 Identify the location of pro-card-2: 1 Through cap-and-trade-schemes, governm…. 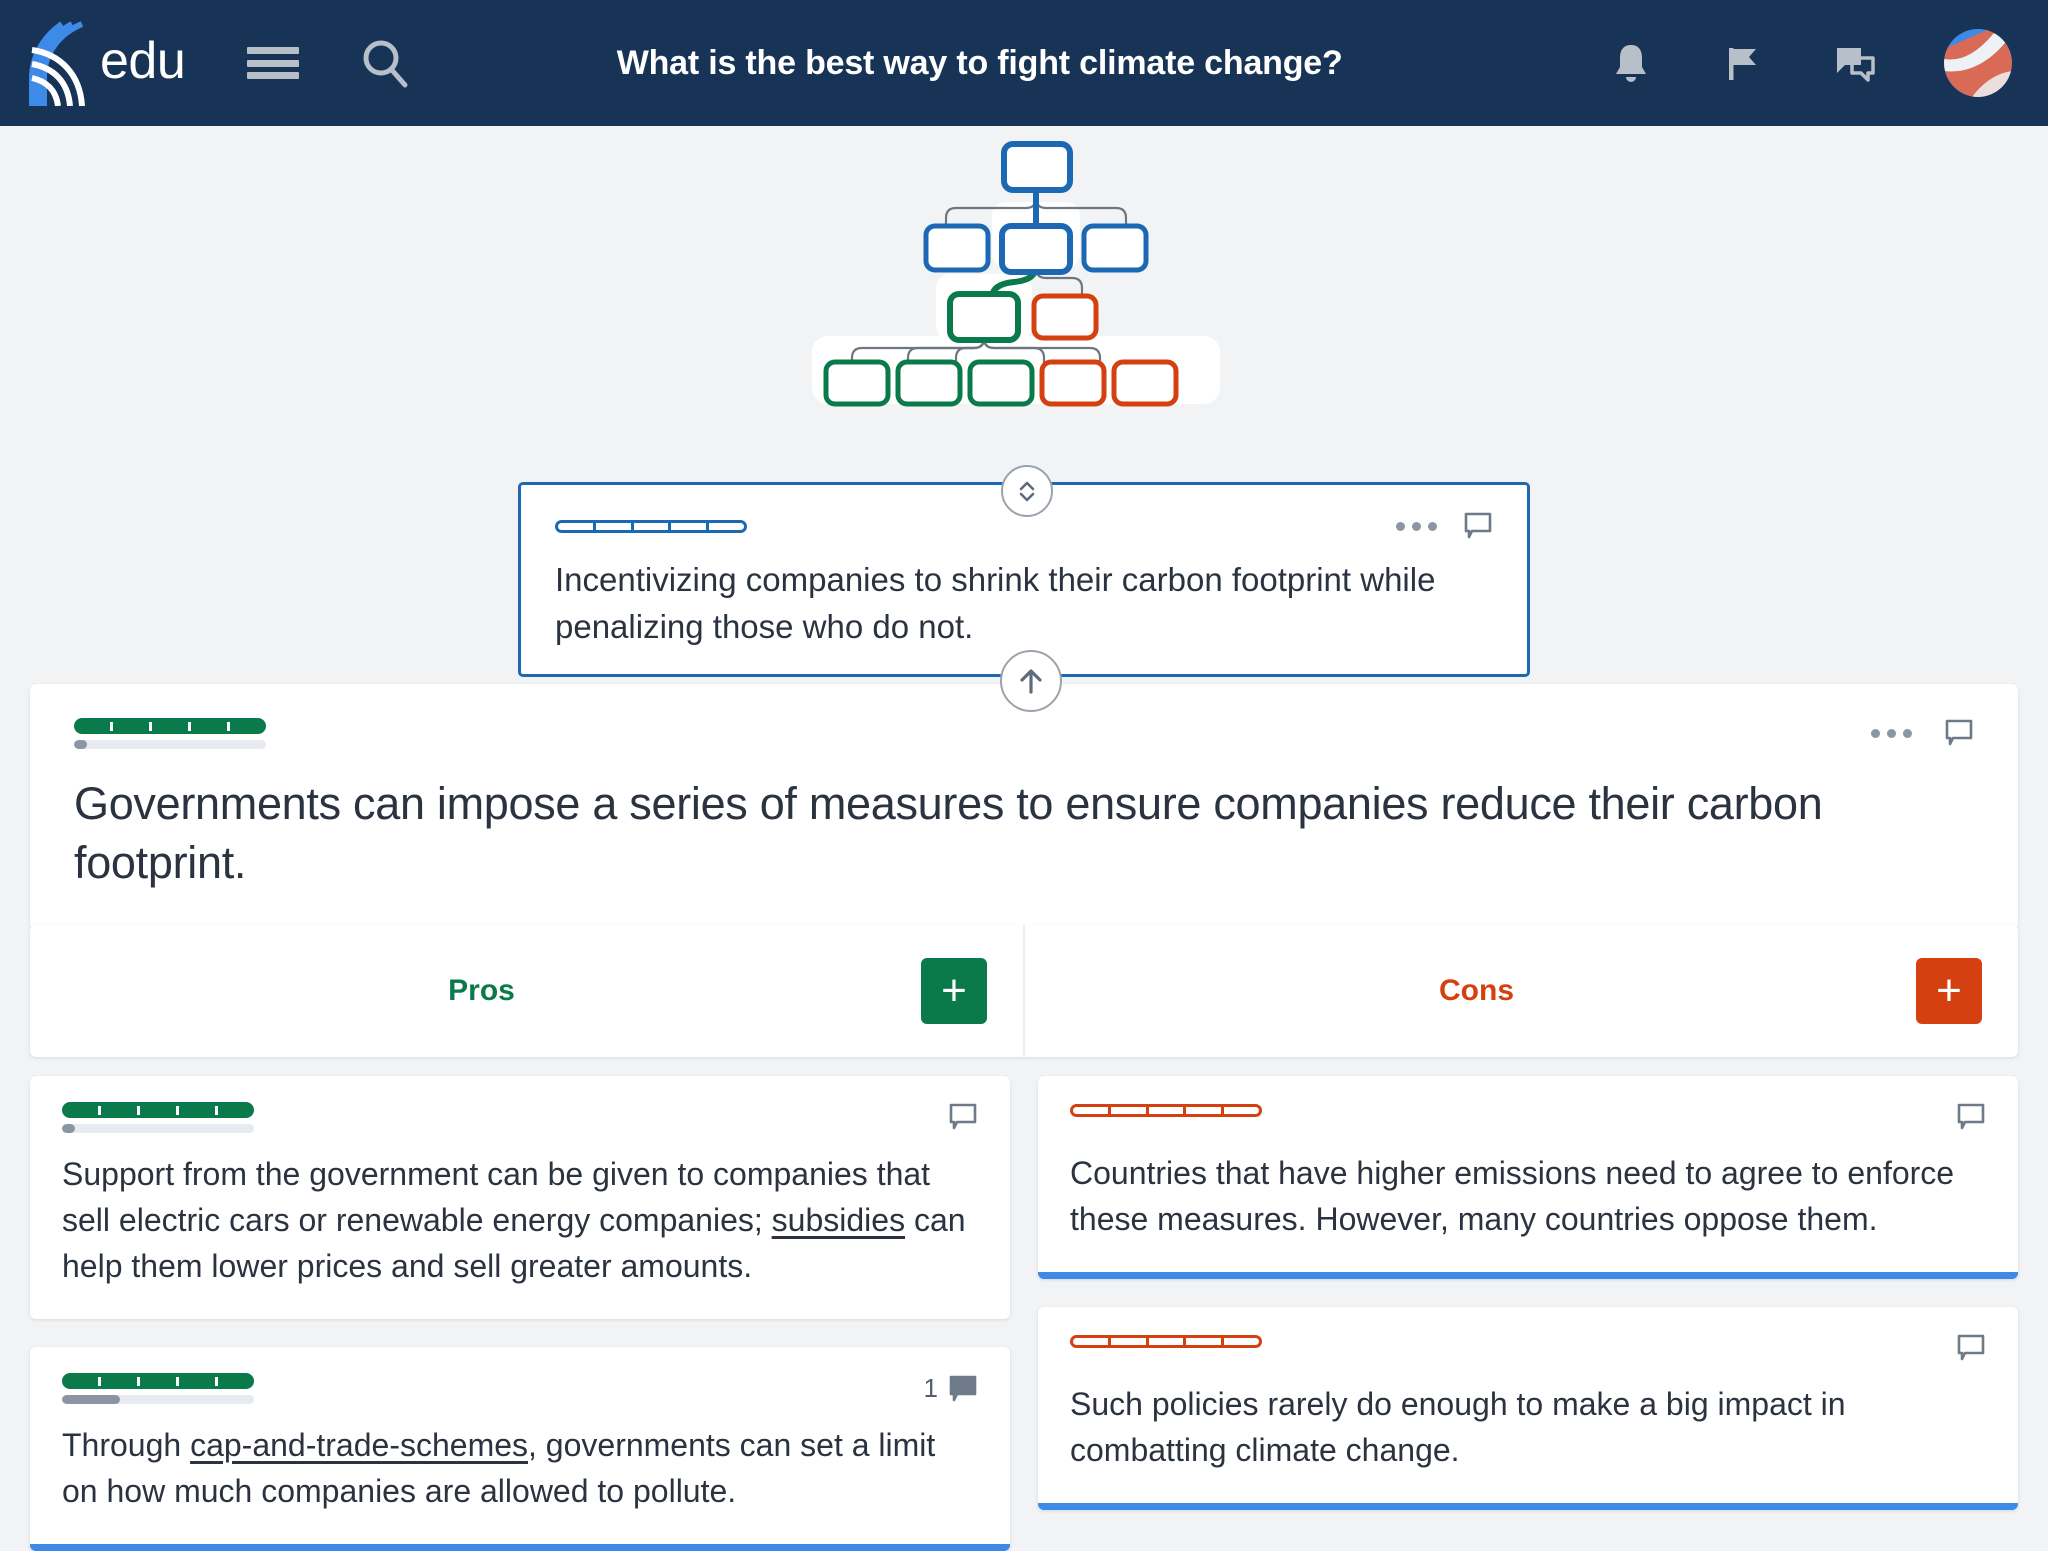
(520, 1449).